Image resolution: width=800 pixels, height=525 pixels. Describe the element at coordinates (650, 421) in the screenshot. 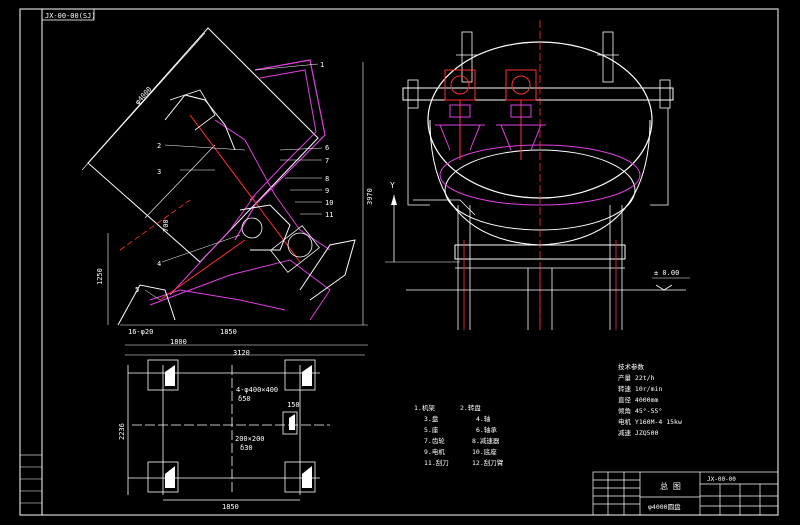

I see `svg-text: 电机 Y160M-4 15kw` at that location.